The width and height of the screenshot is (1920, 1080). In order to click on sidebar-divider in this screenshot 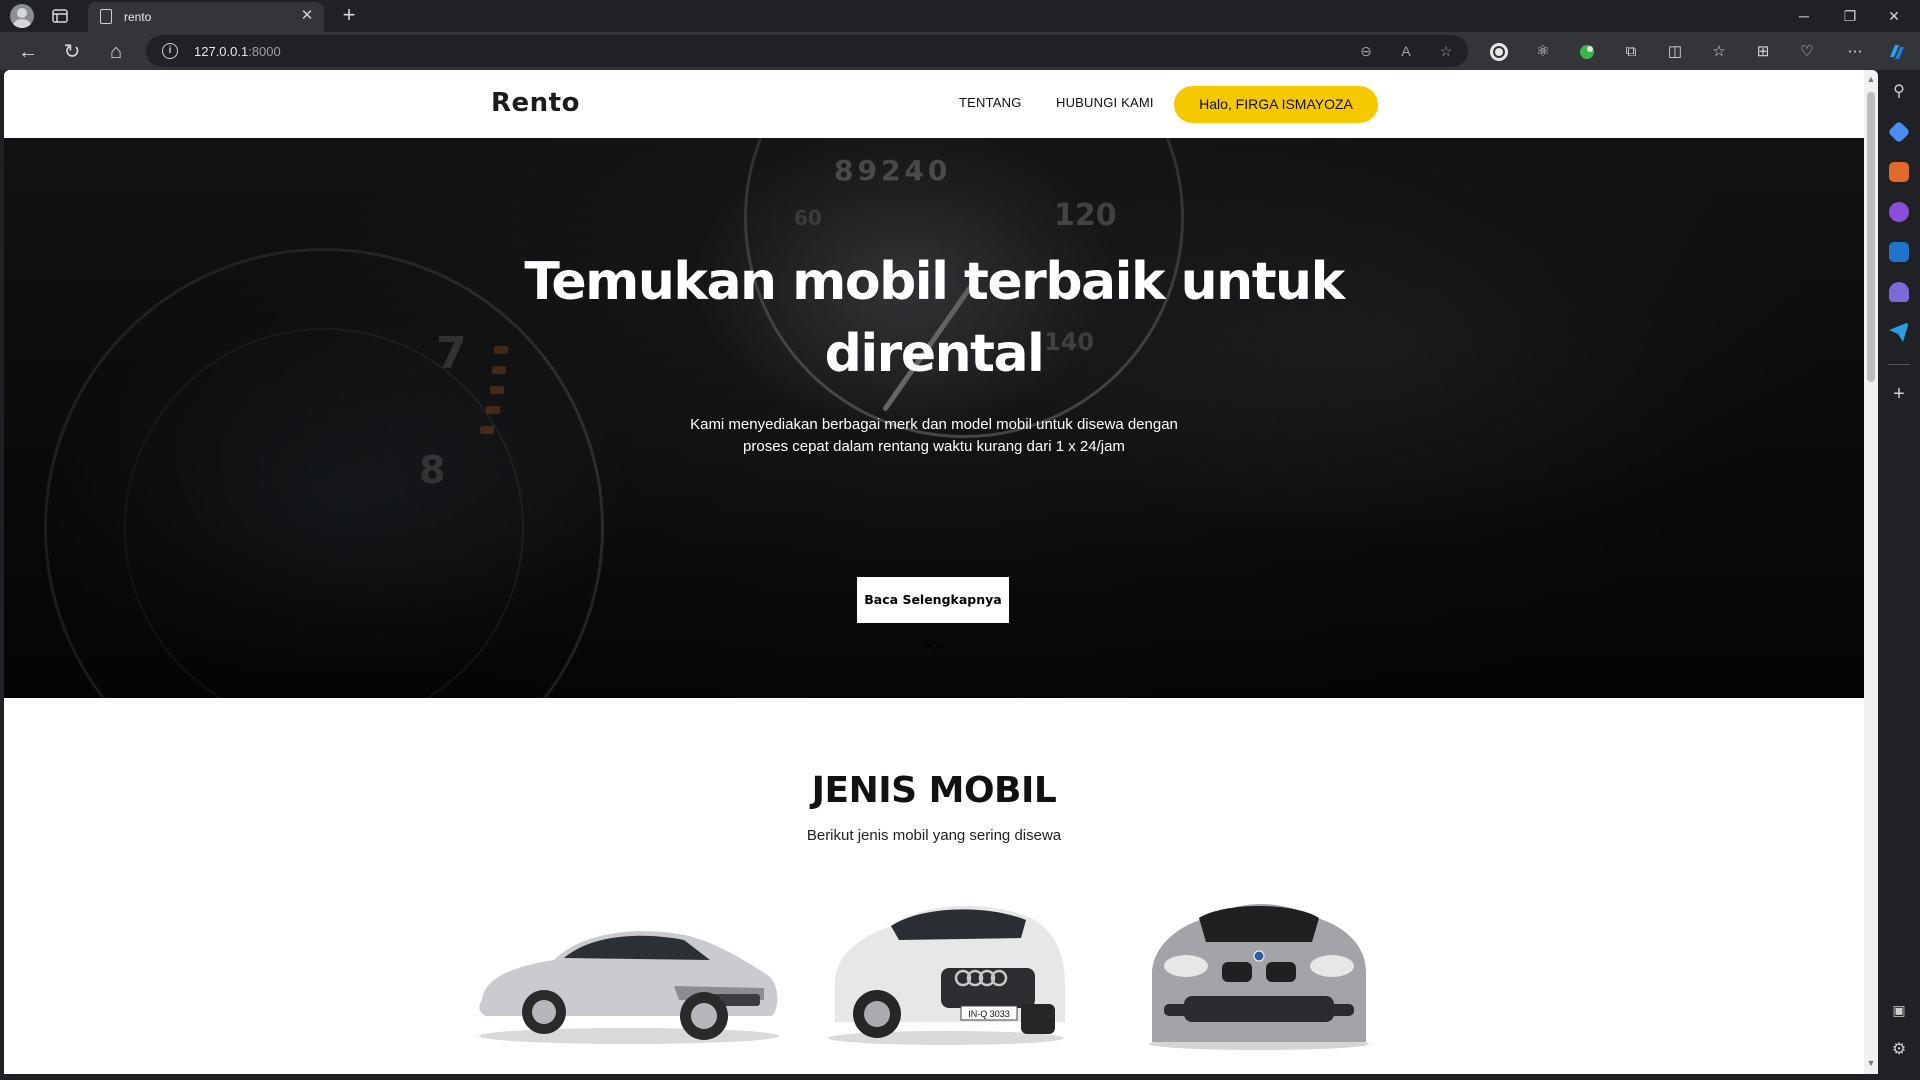, I will do `click(1899, 364)`.